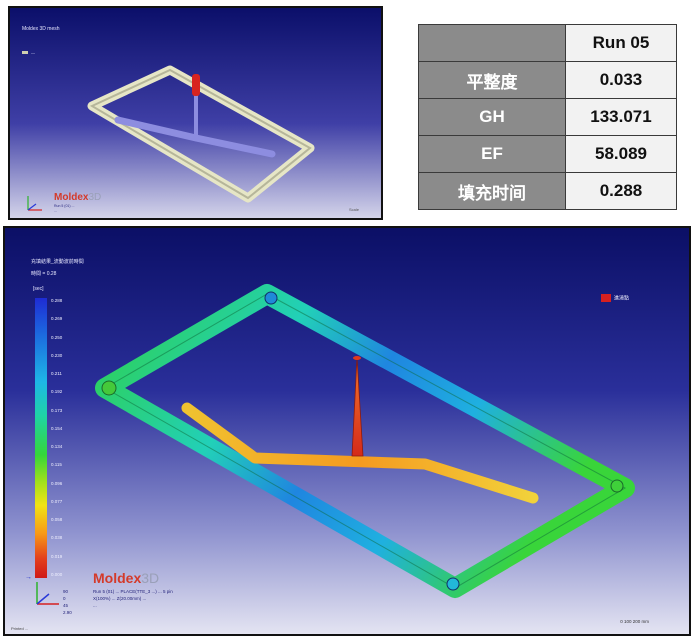 The width and height of the screenshot is (698, 641). What do you see at coordinates (492, 154) in the screenshot?
I see `metric-label: EF` at bounding box center [492, 154].